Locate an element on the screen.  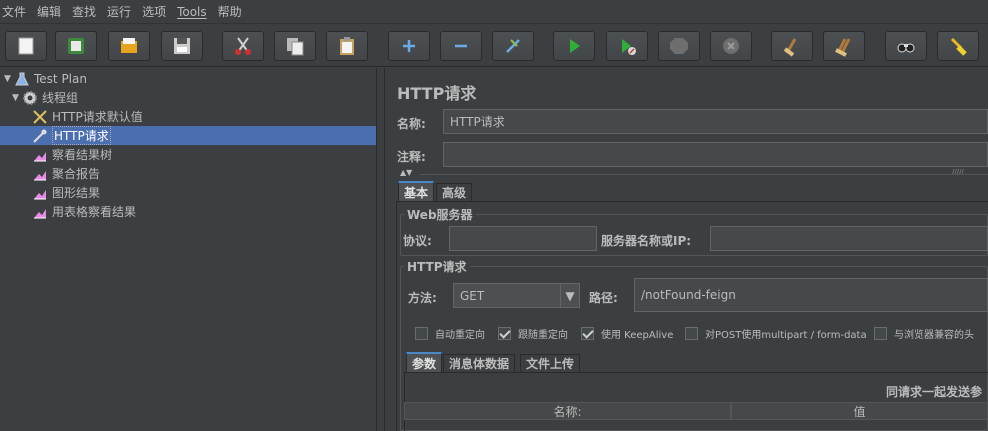
reset-search-button is located at coordinates (958, 46).